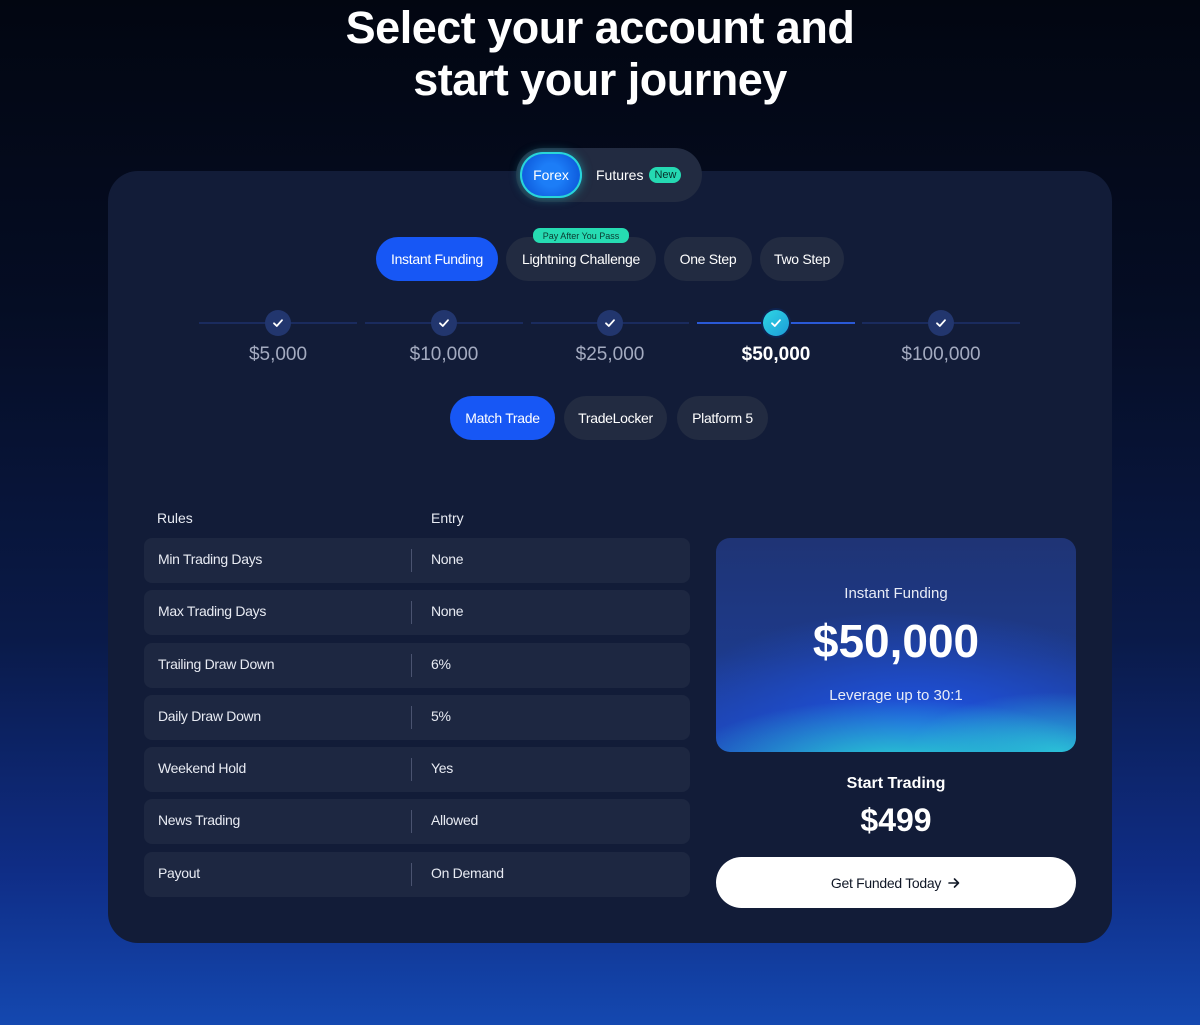 Image resolution: width=1200 pixels, height=1025 pixels. What do you see at coordinates (441, 716) in the screenshot?
I see `rule-value: 5%` at bounding box center [441, 716].